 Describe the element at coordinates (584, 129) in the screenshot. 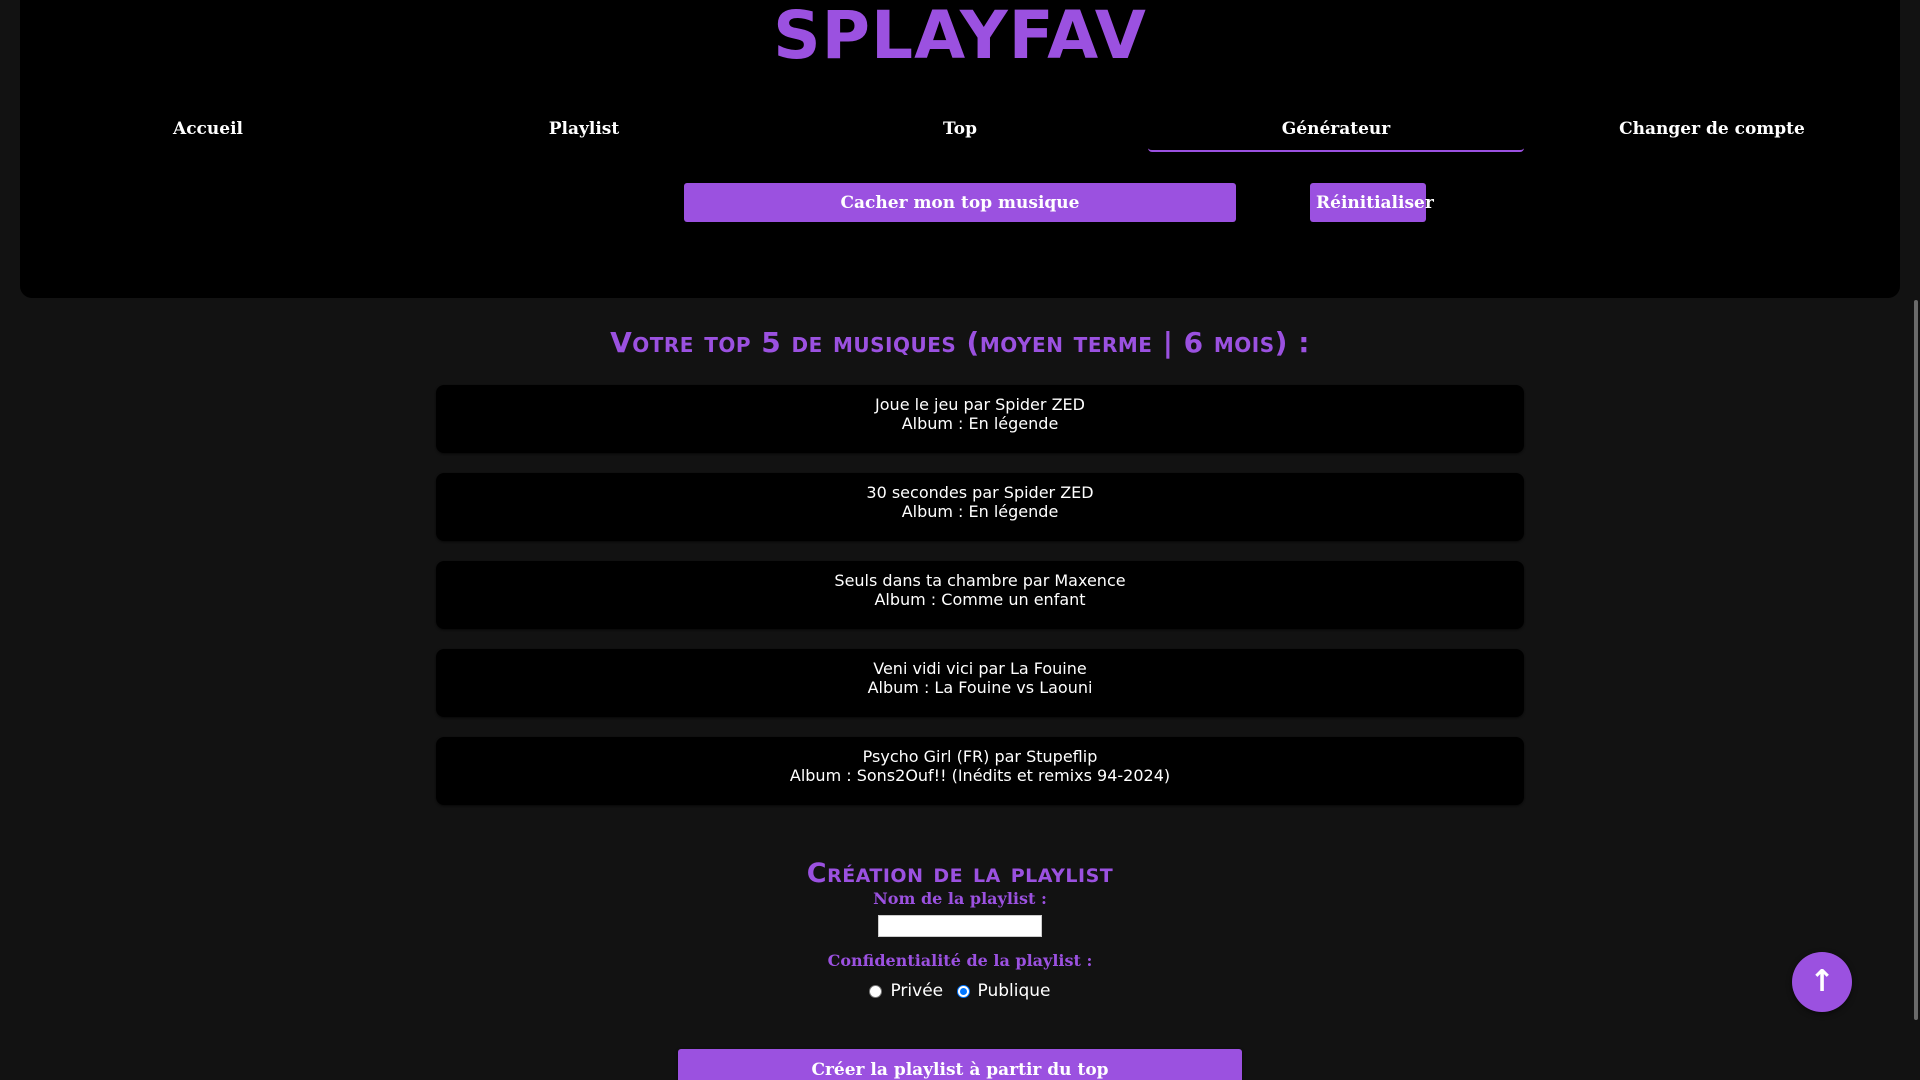

I see `nav-item-playlist: Playlist` at that location.